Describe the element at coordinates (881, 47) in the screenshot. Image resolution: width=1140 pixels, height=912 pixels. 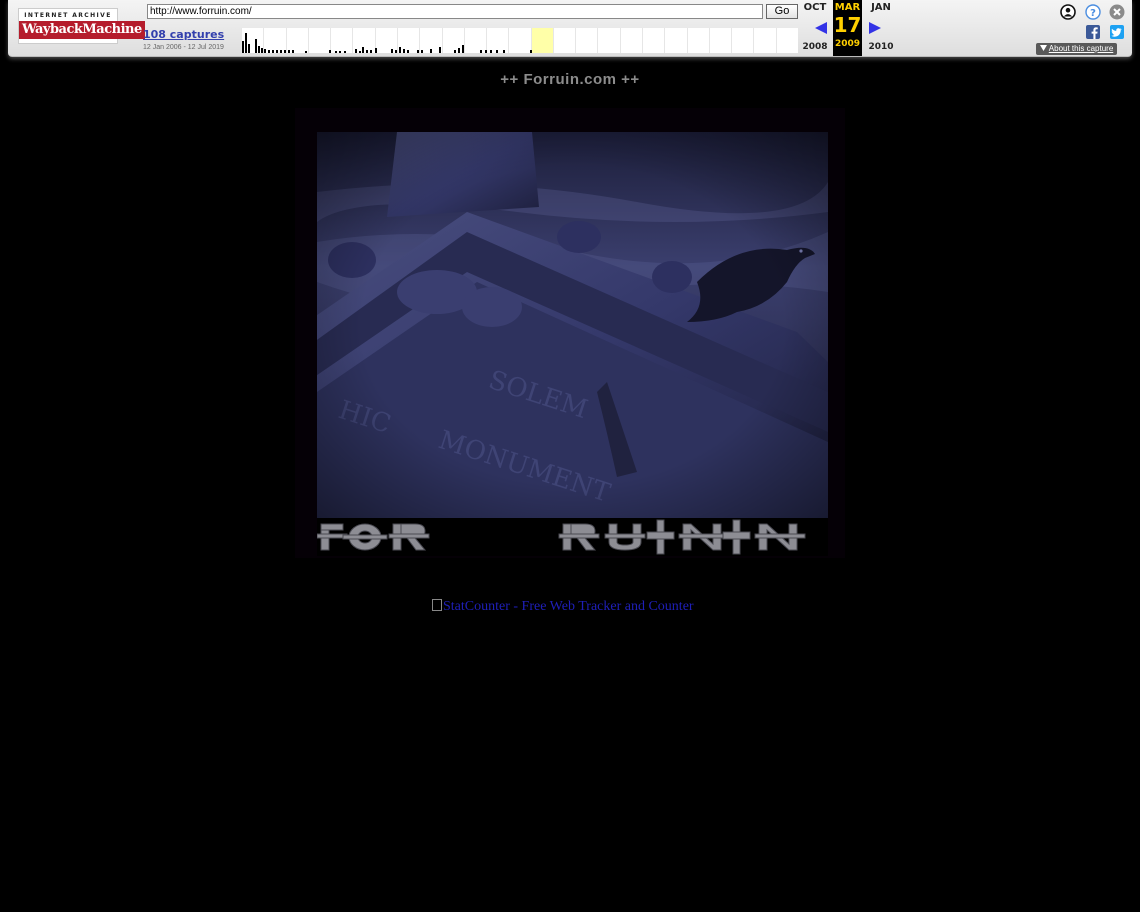
I see `next-year-link: 2010` at that location.